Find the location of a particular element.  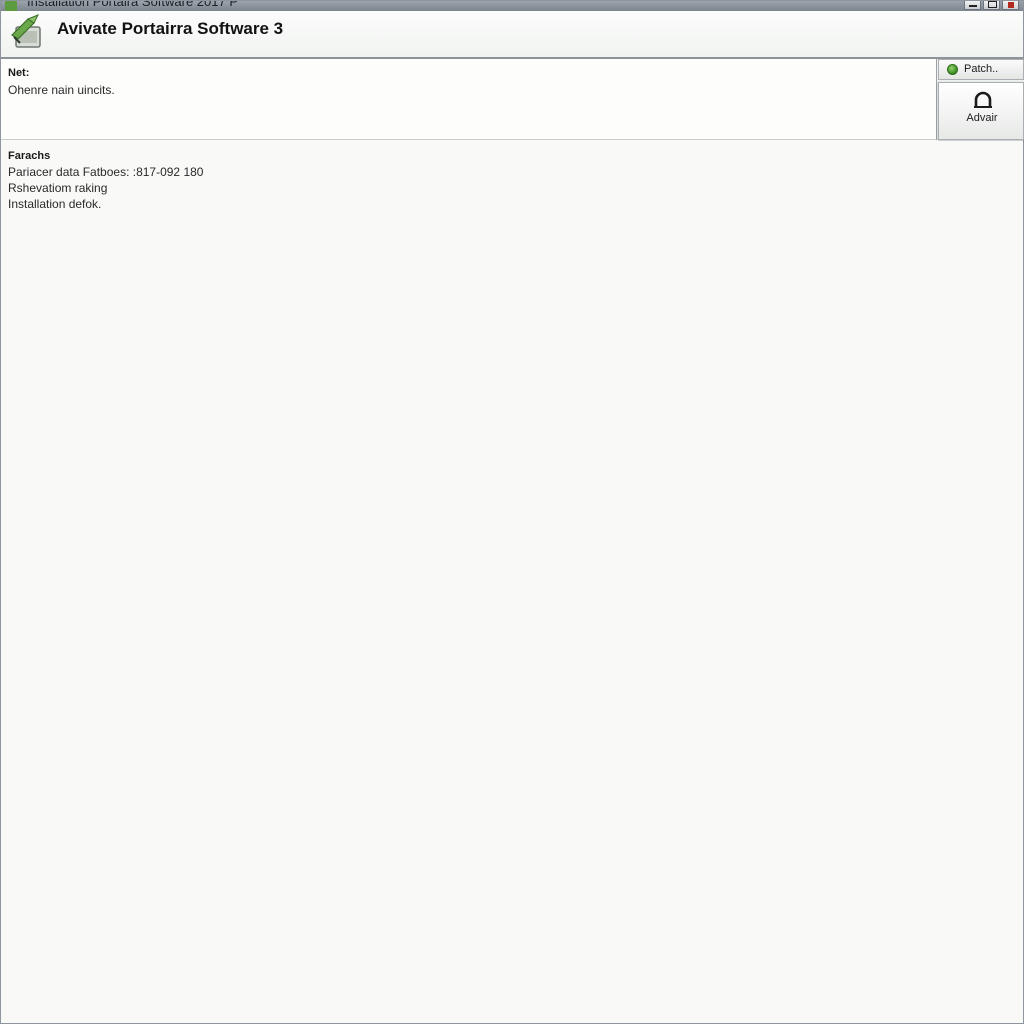

window-controls is located at coordinates (991, 6).